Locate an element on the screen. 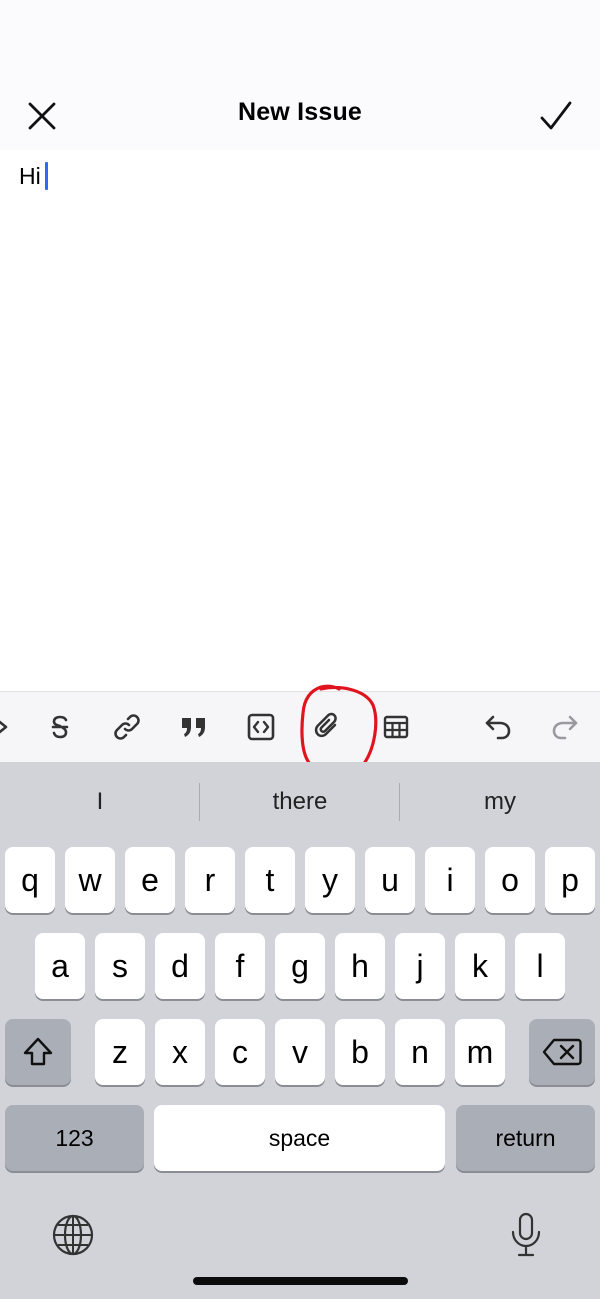  microphone-icon is located at coordinates (526, 1234).